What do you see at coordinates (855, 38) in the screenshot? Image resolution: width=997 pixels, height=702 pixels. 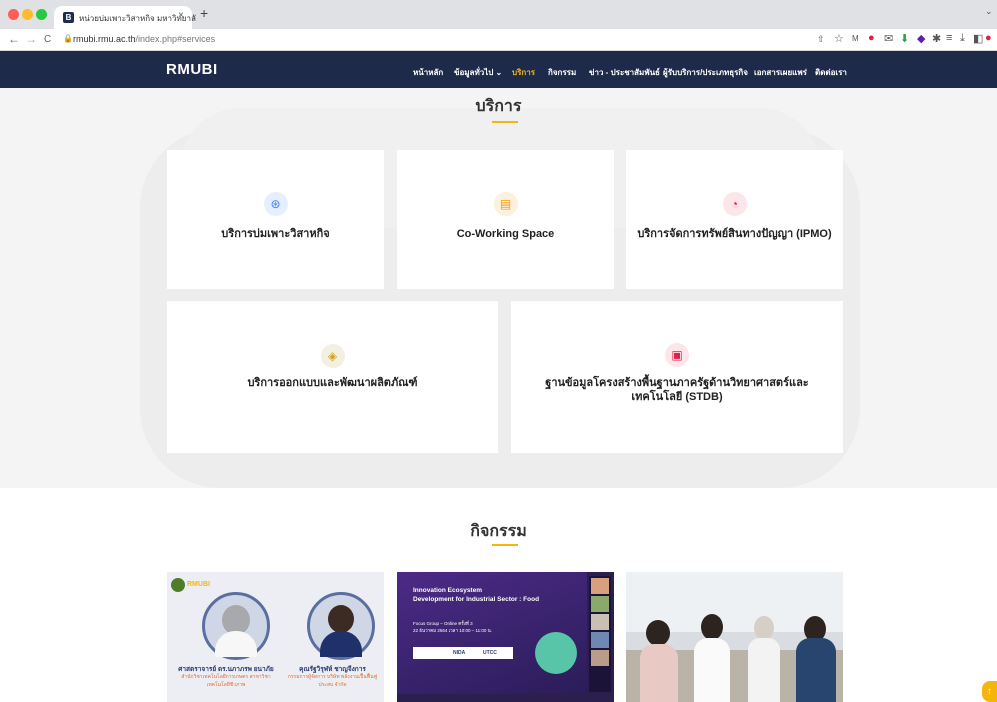 I see `extension-m-icon: M` at bounding box center [855, 38].